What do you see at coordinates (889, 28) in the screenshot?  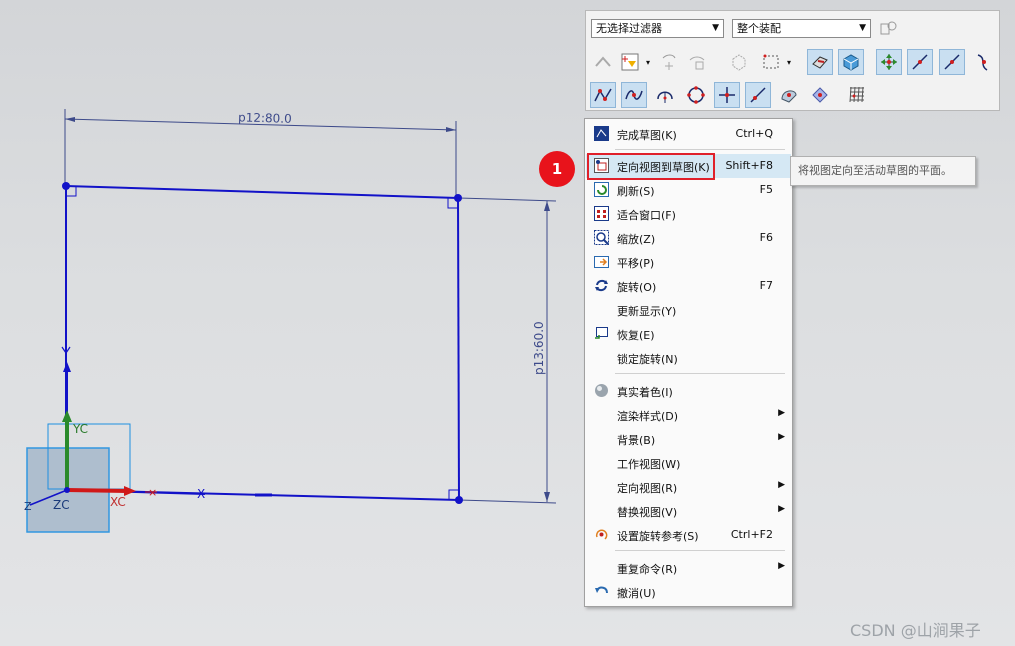 I see `assembly-filter-icon` at bounding box center [889, 28].